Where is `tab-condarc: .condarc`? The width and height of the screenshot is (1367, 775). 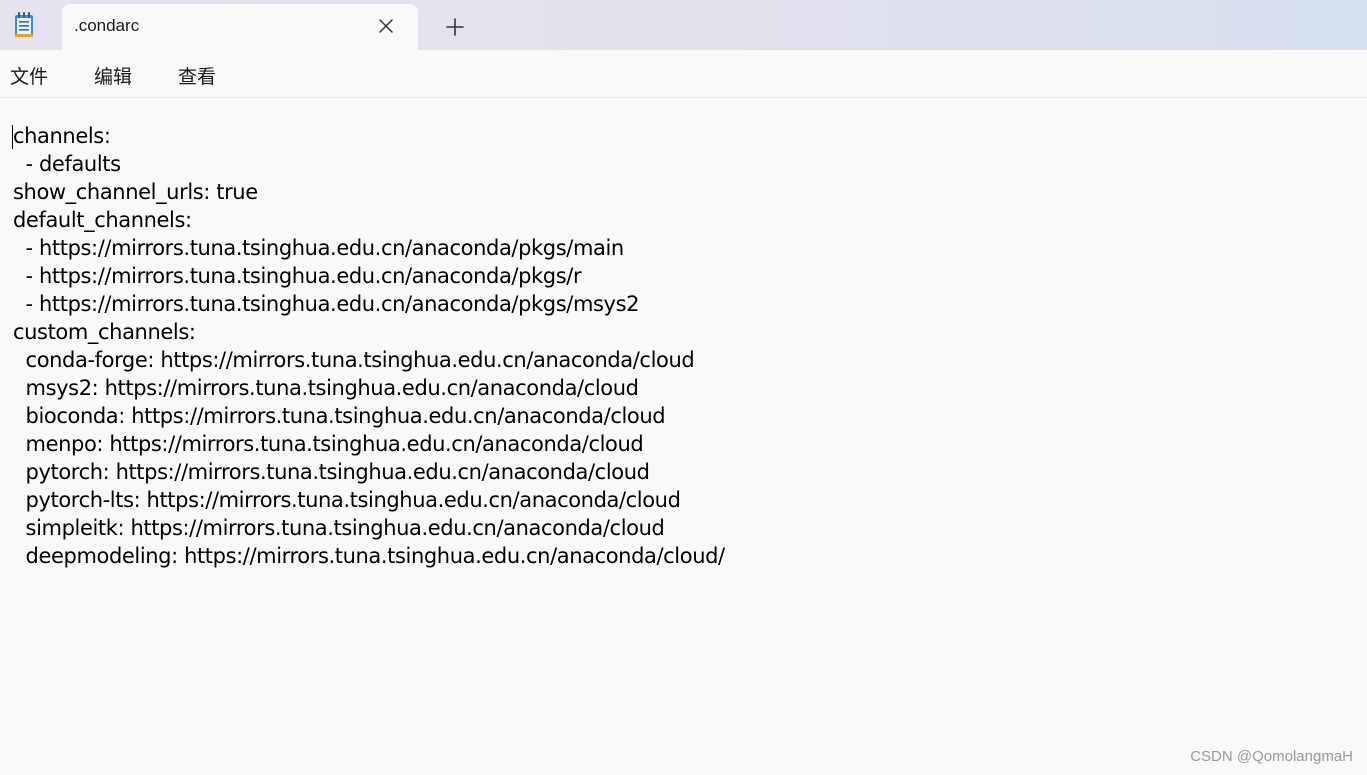 tab-condarc: .condarc is located at coordinates (240, 27).